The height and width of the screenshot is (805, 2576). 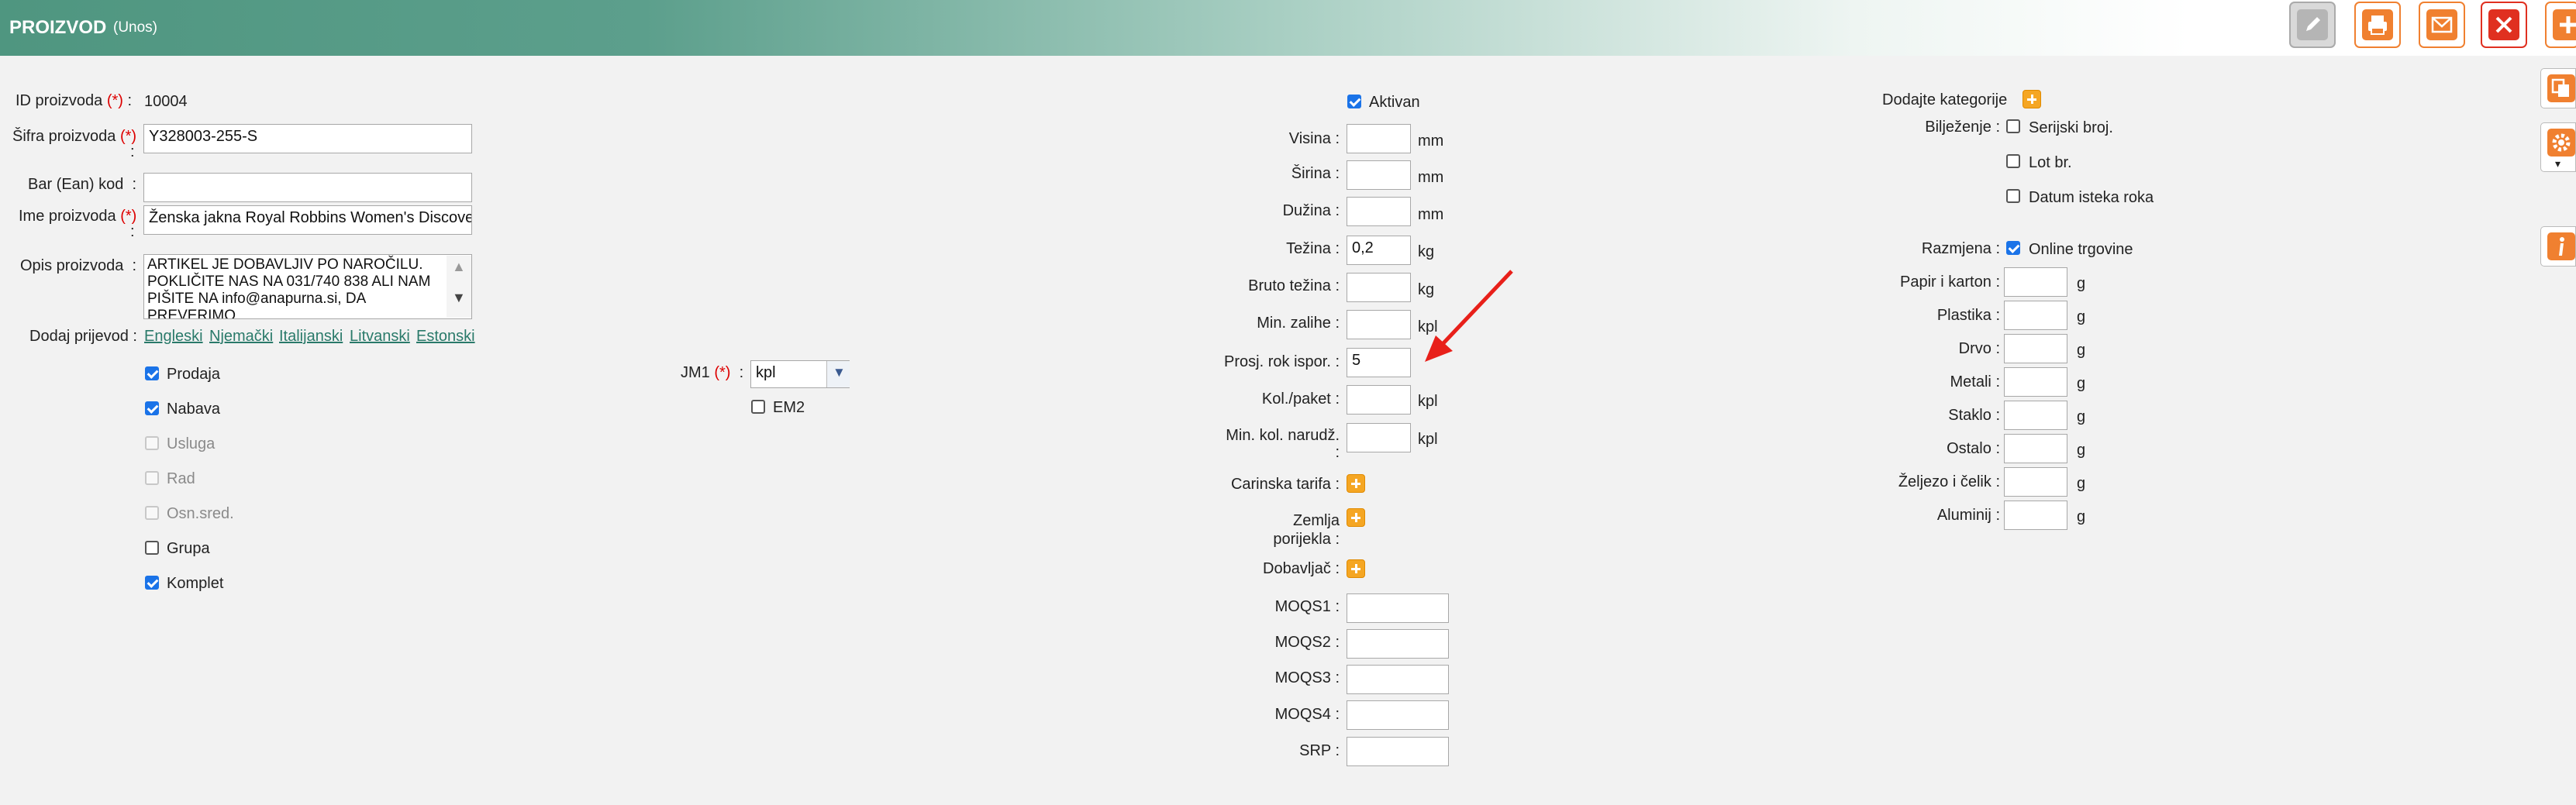 I want to click on staklo-input, so click(x=2035, y=415).